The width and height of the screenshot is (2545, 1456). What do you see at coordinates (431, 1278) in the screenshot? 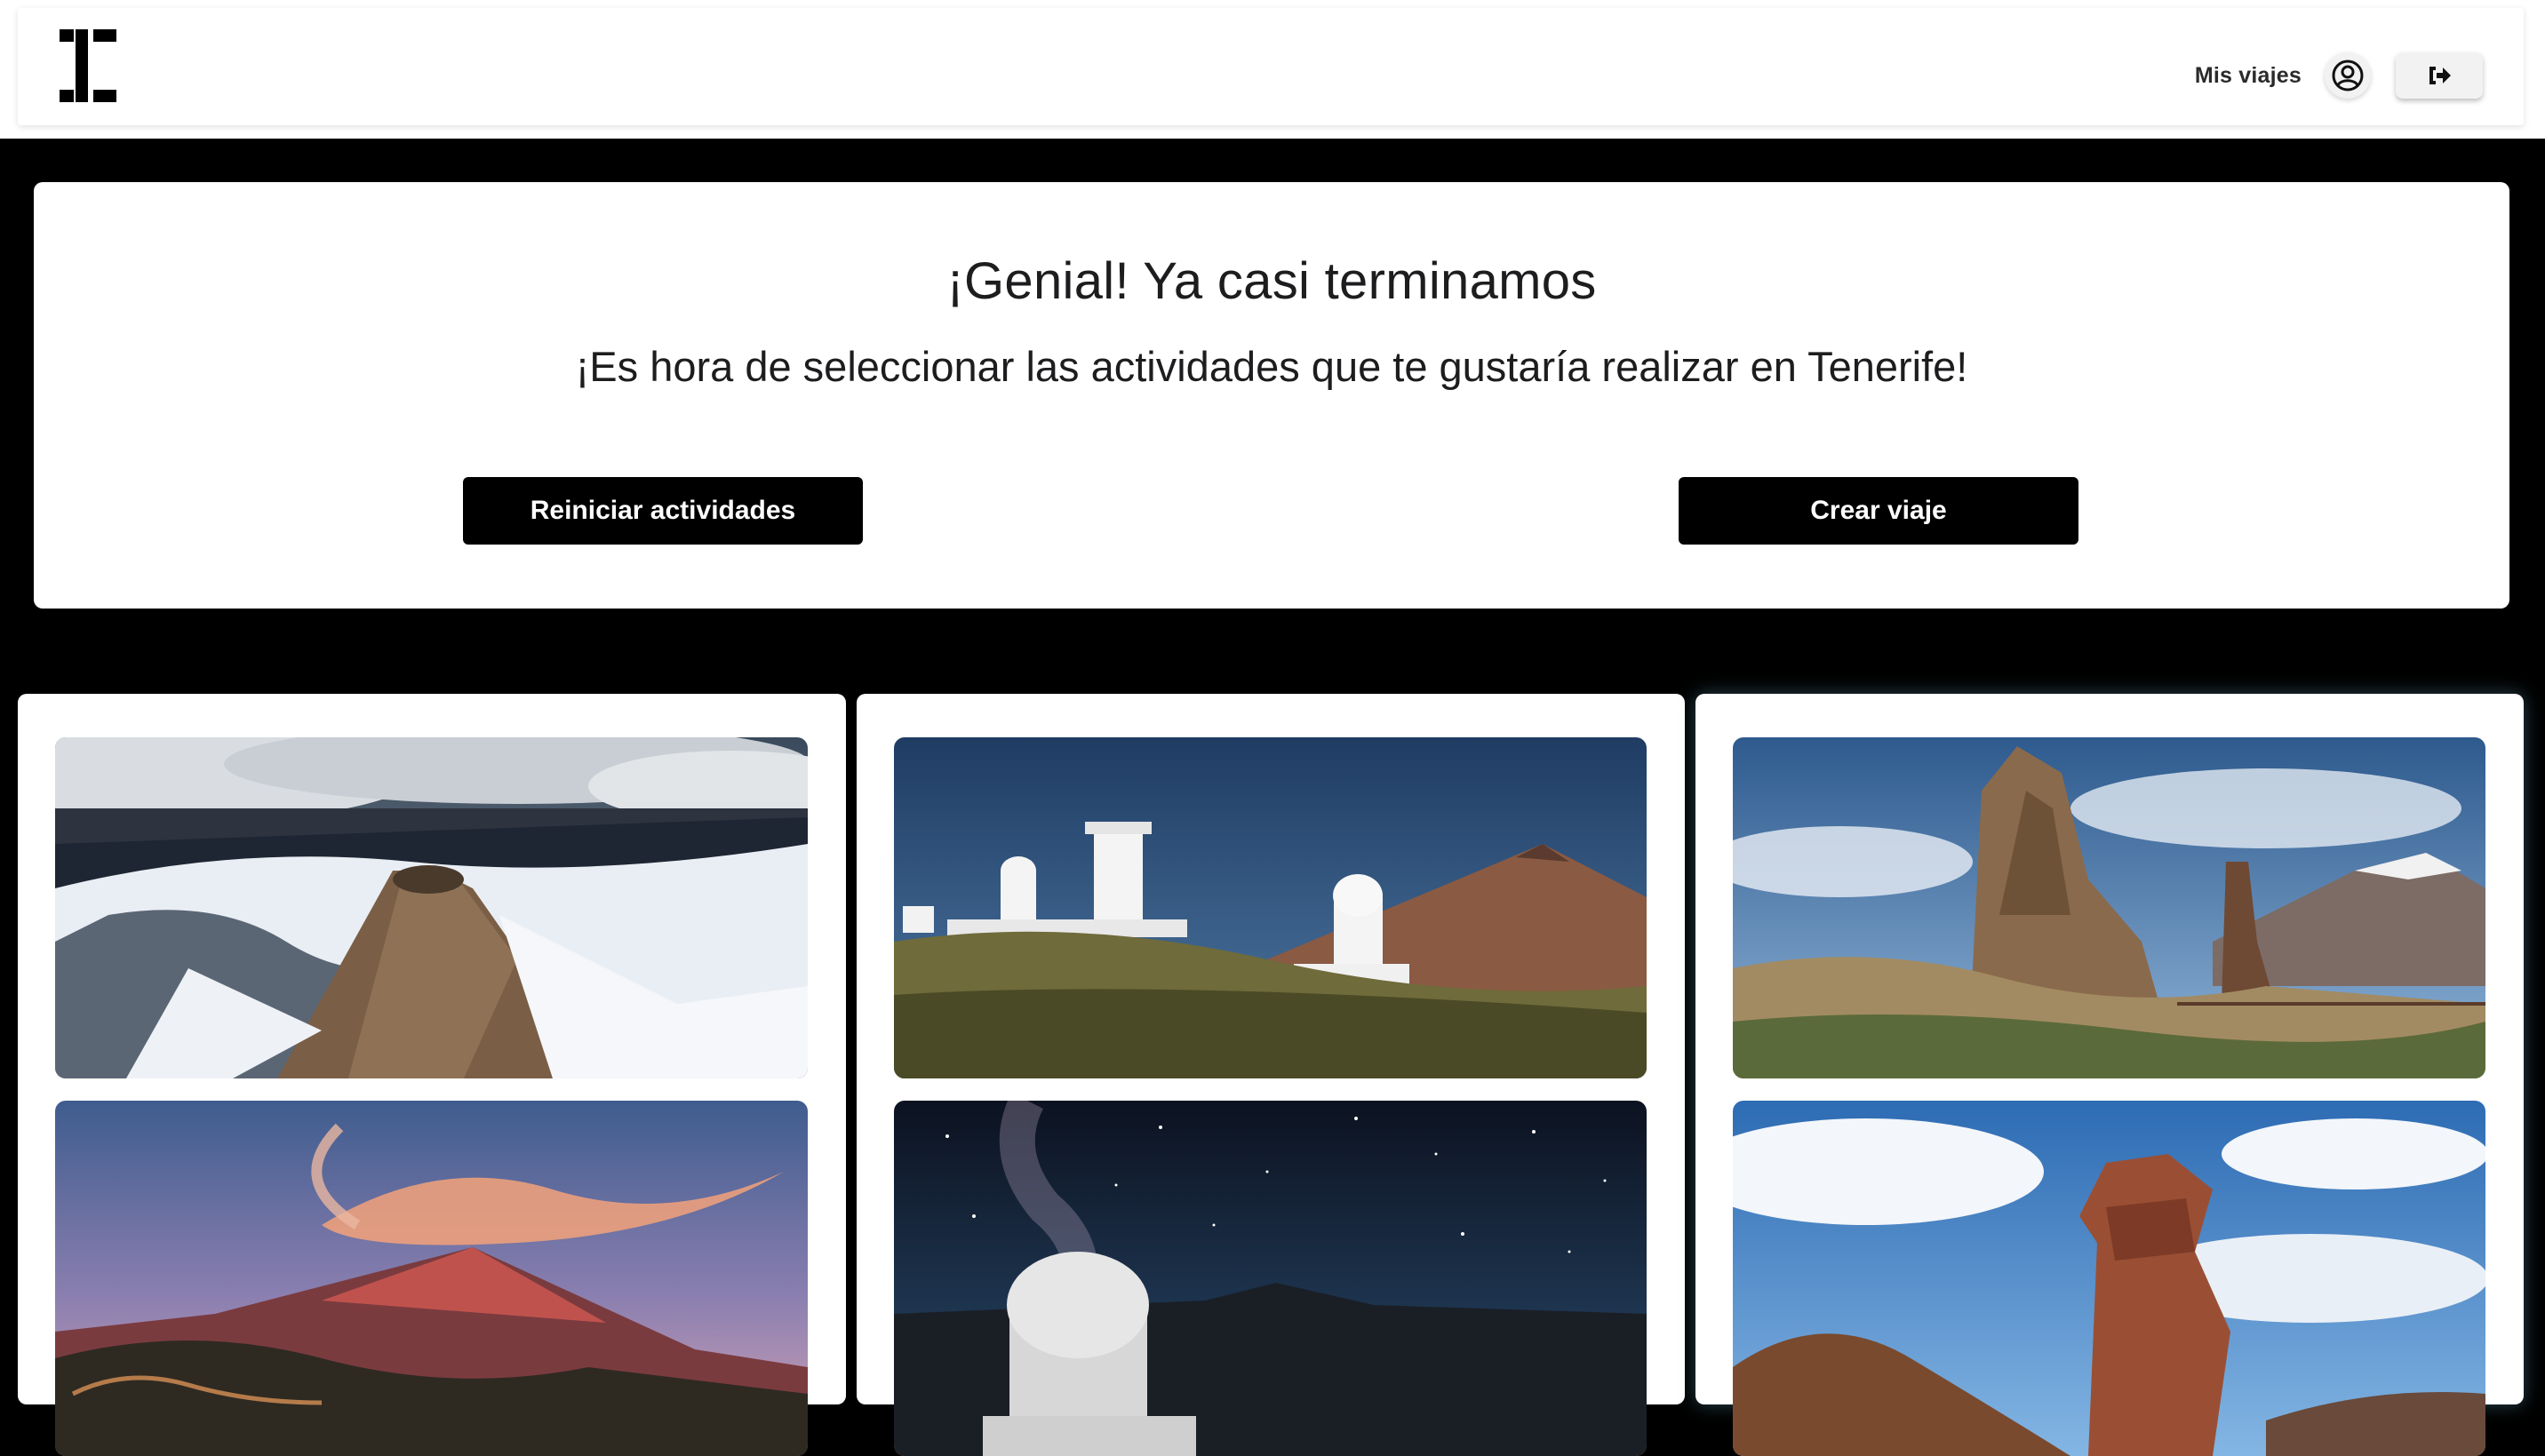
I see `teide-sunset-image` at bounding box center [431, 1278].